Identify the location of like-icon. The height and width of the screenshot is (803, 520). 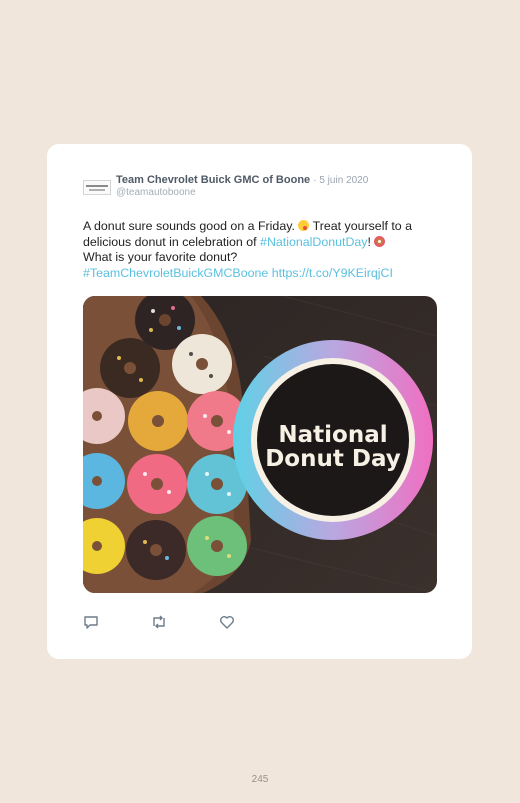
(228, 623).